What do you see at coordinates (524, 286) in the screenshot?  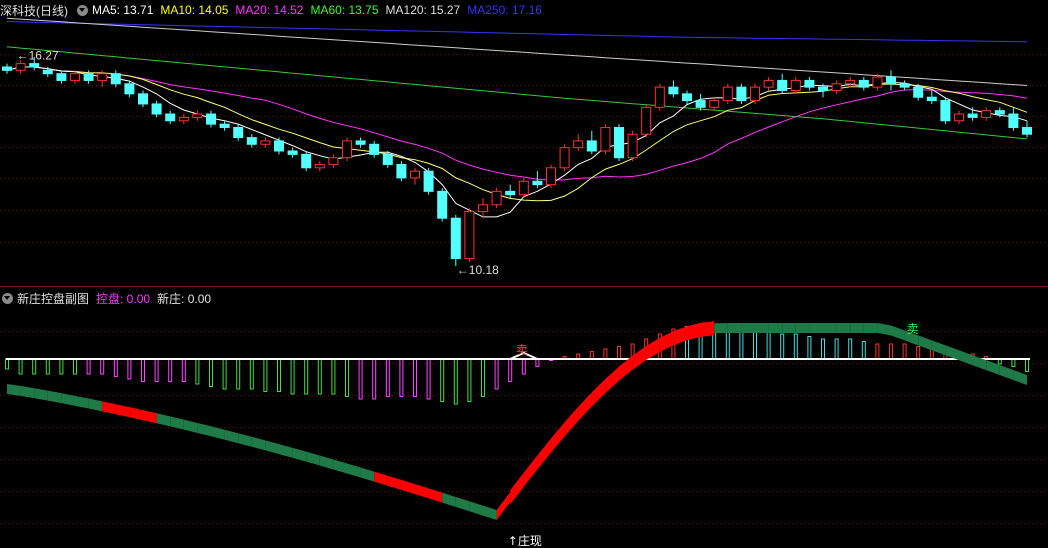 I see `panel-separator` at bounding box center [524, 286].